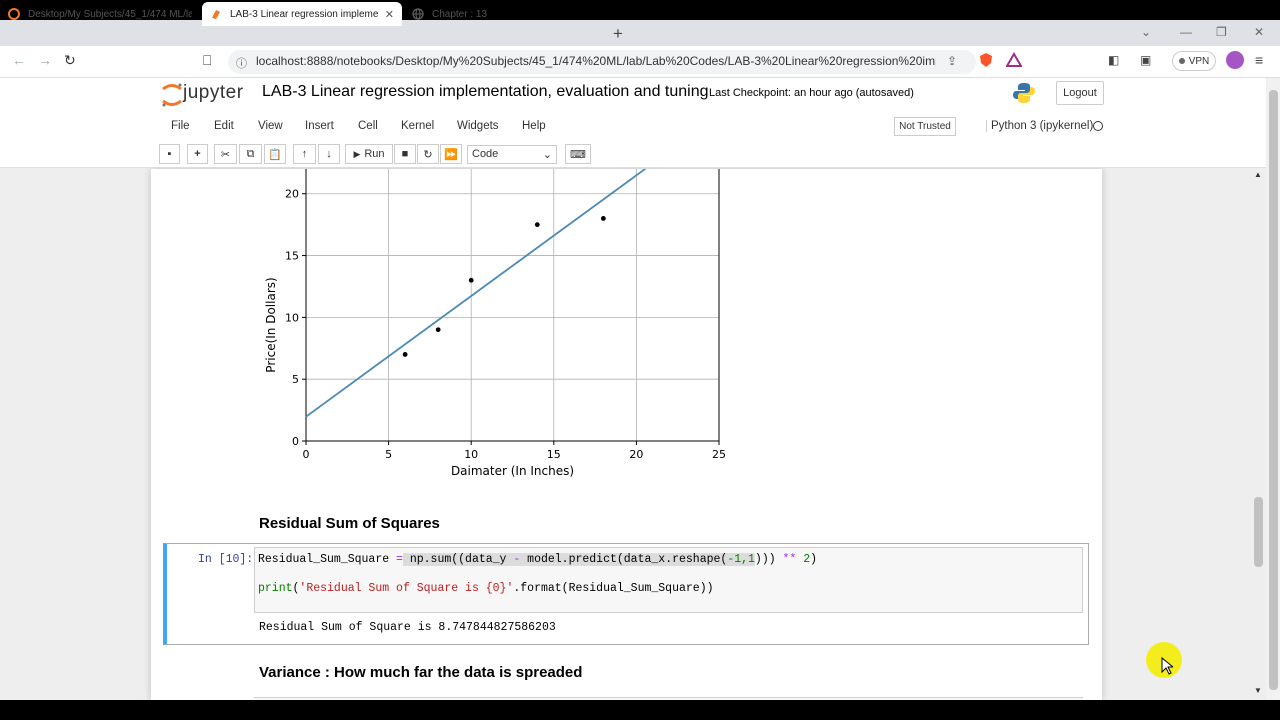 This screenshot has height=720, width=1280. Describe the element at coordinates (292, 317) in the screenshot. I see `y-tick-label: 10` at that location.